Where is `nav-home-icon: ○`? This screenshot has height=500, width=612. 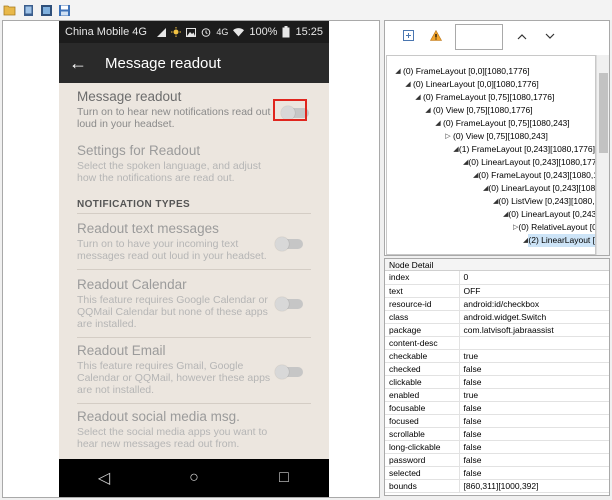 nav-home-icon: ○ is located at coordinates (194, 478).